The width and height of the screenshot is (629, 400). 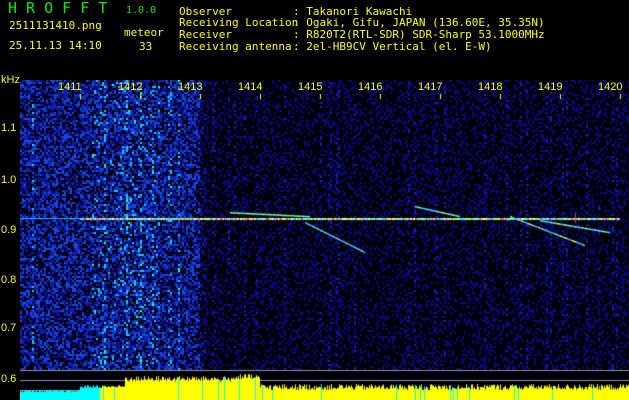 What do you see at coordinates (70, 87) in the screenshot?
I see `x-tick-label: 1411` at bounding box center [70, 87].